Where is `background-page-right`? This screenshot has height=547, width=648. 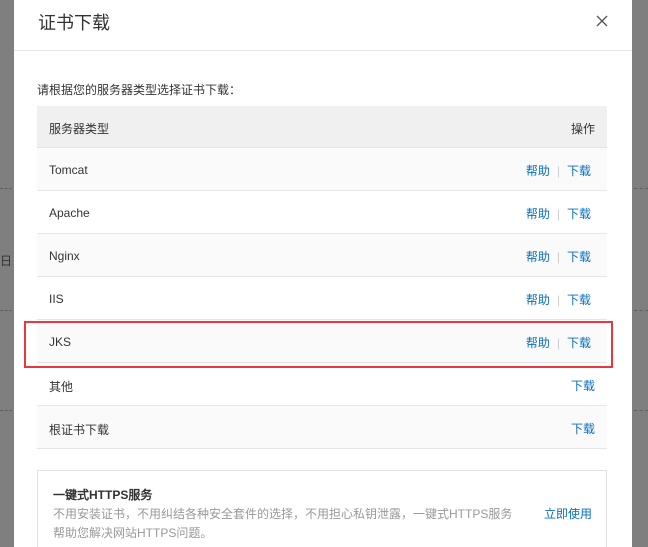 background-page-right is located at coordinates (640, 273).